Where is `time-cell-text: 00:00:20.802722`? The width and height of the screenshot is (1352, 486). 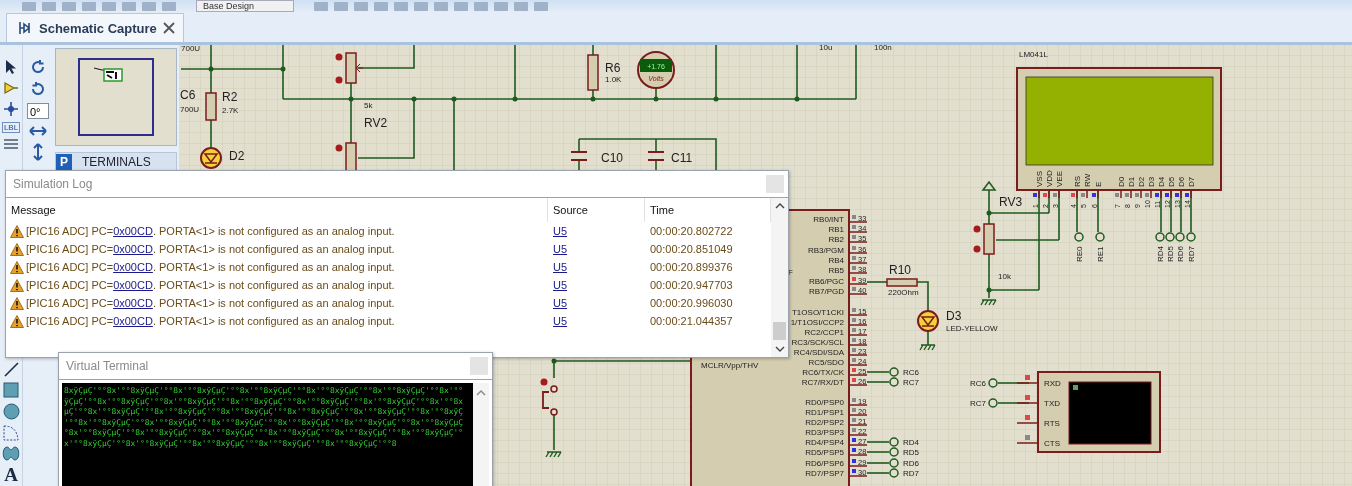 time-cell-text: 00:00:20.802722 is located at coordinates (691, 231).